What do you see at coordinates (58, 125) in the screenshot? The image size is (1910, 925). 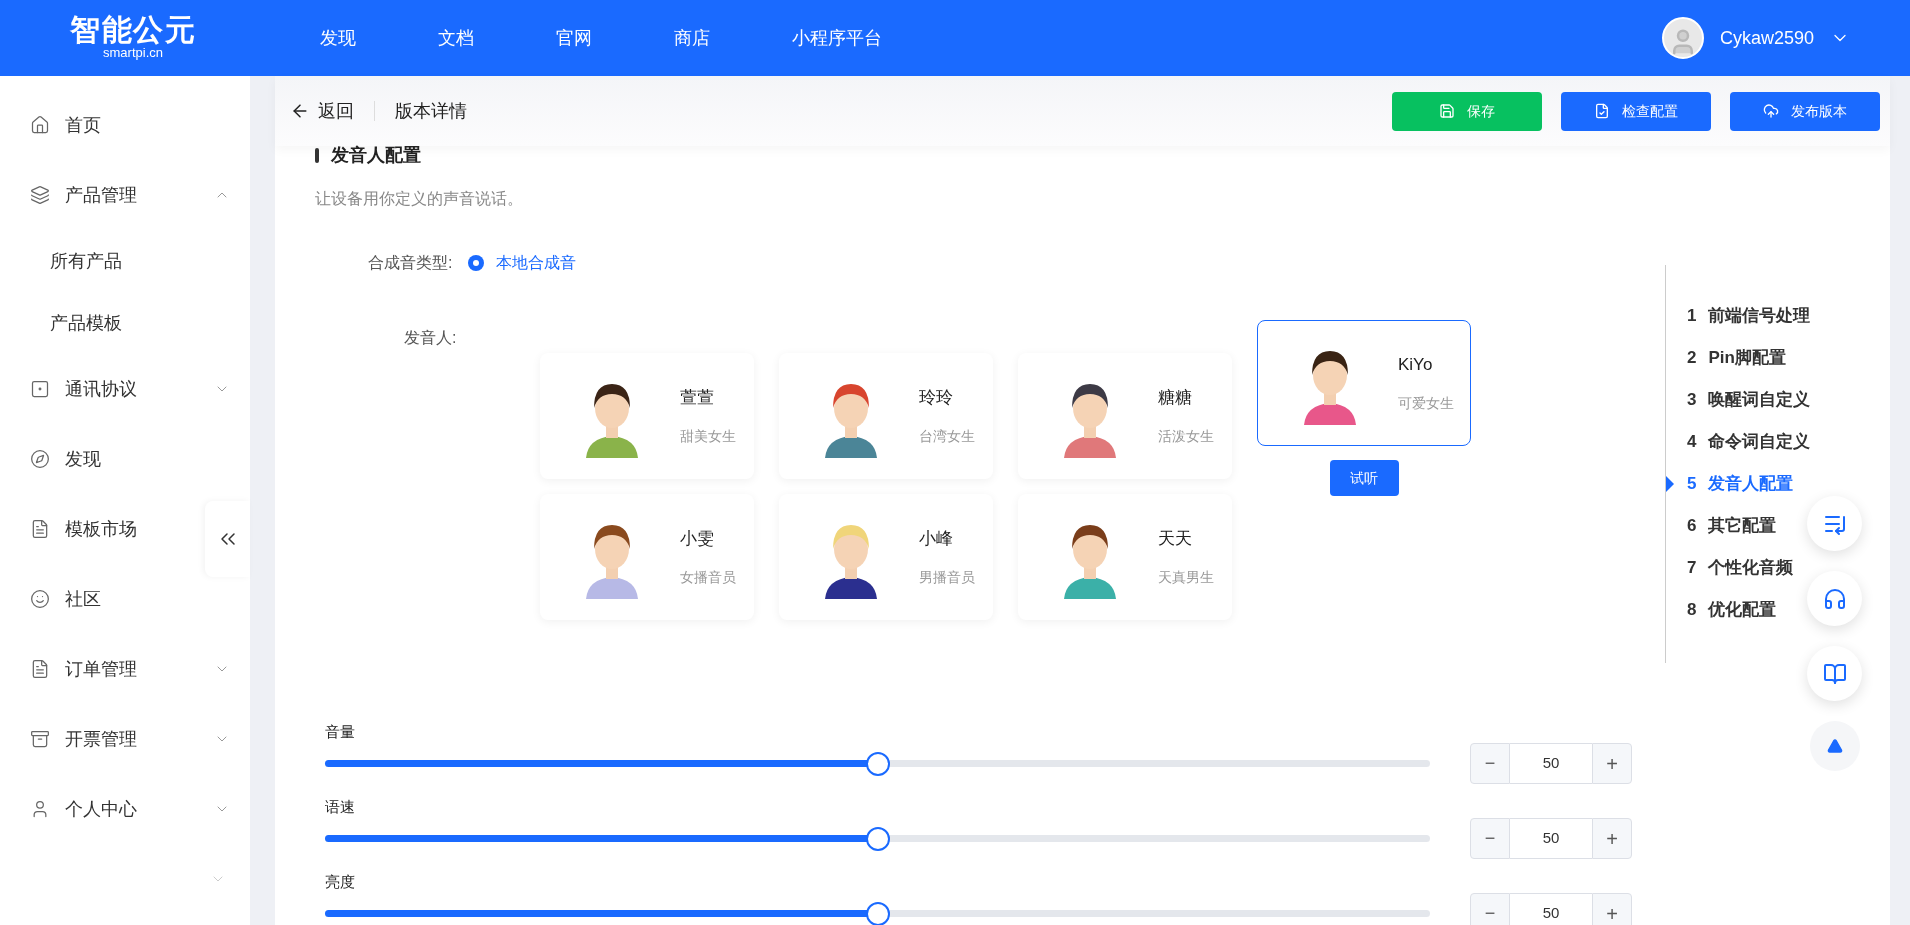 I see `sidebar-item: 首页` at bounding box center [58, 125].